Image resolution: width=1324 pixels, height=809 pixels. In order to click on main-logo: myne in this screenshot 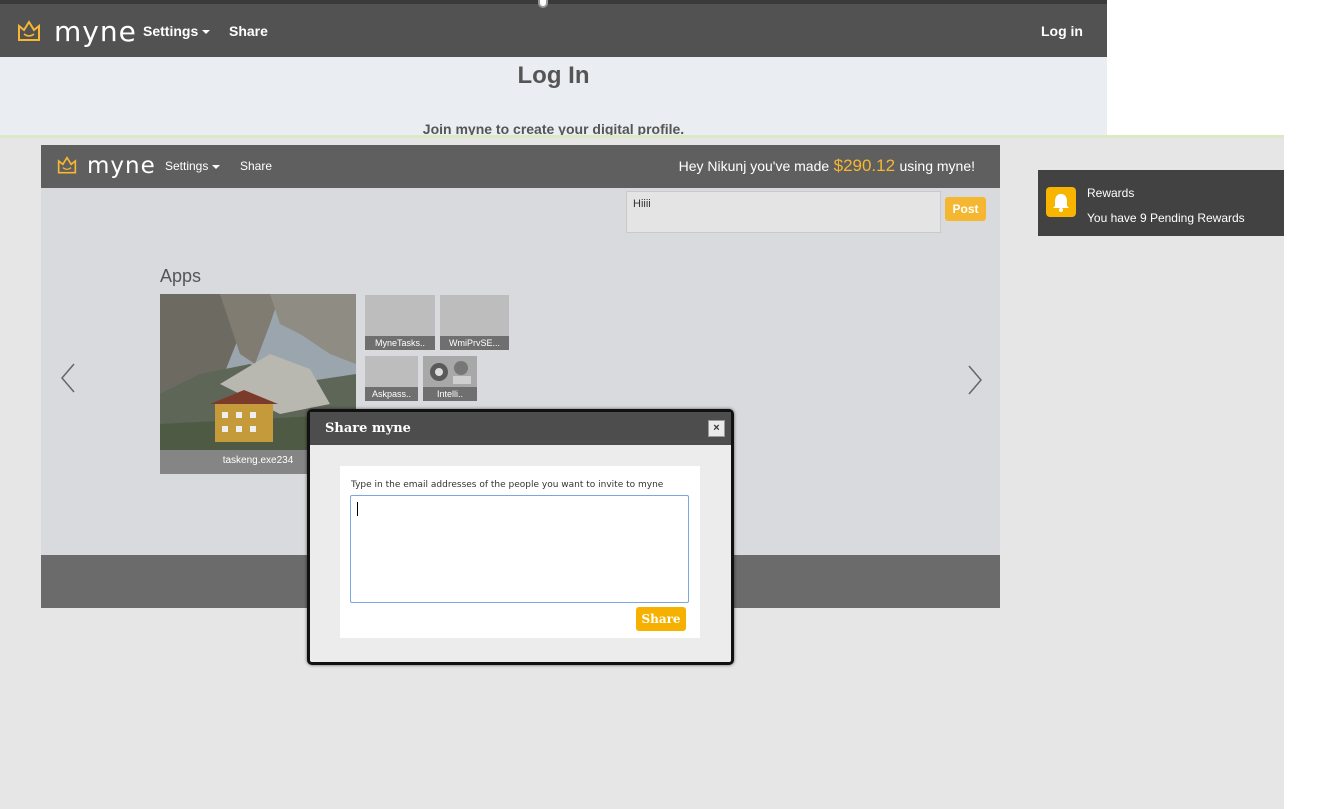, I will do `click(106, 166)`.